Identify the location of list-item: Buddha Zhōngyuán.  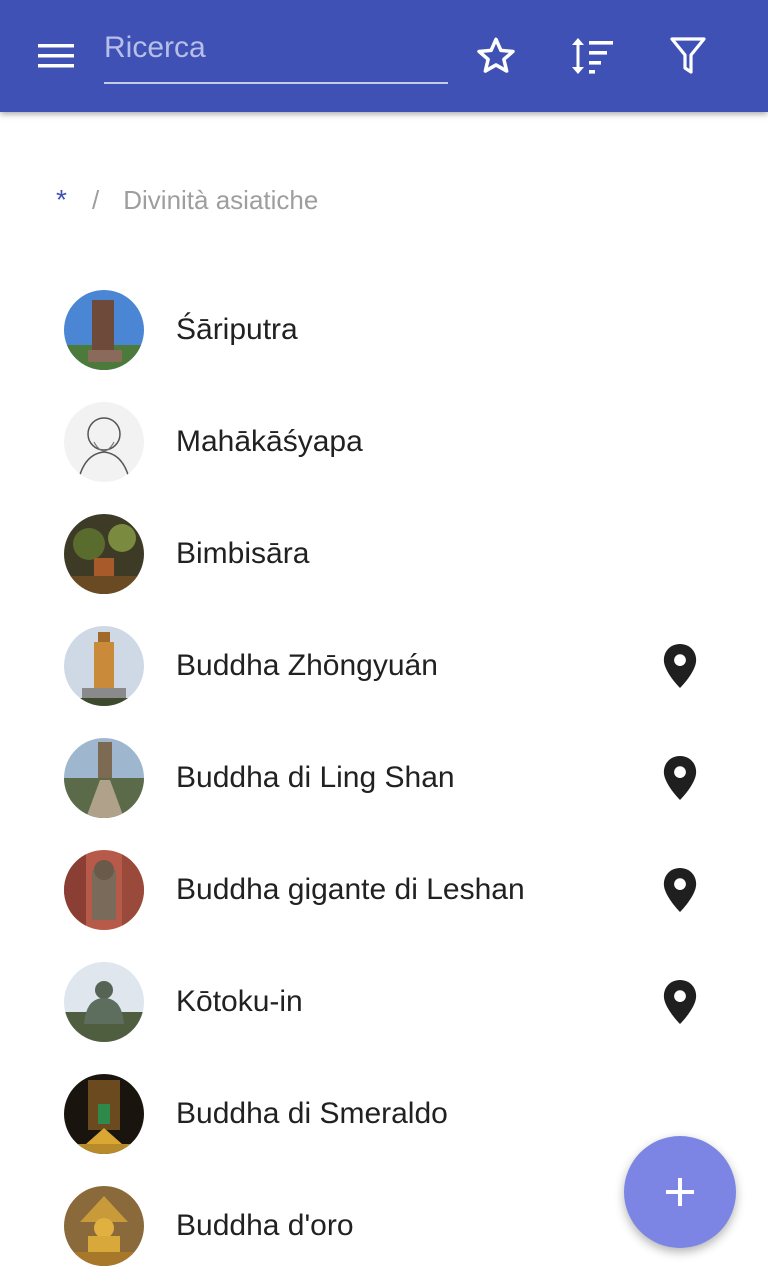
(384, 666).